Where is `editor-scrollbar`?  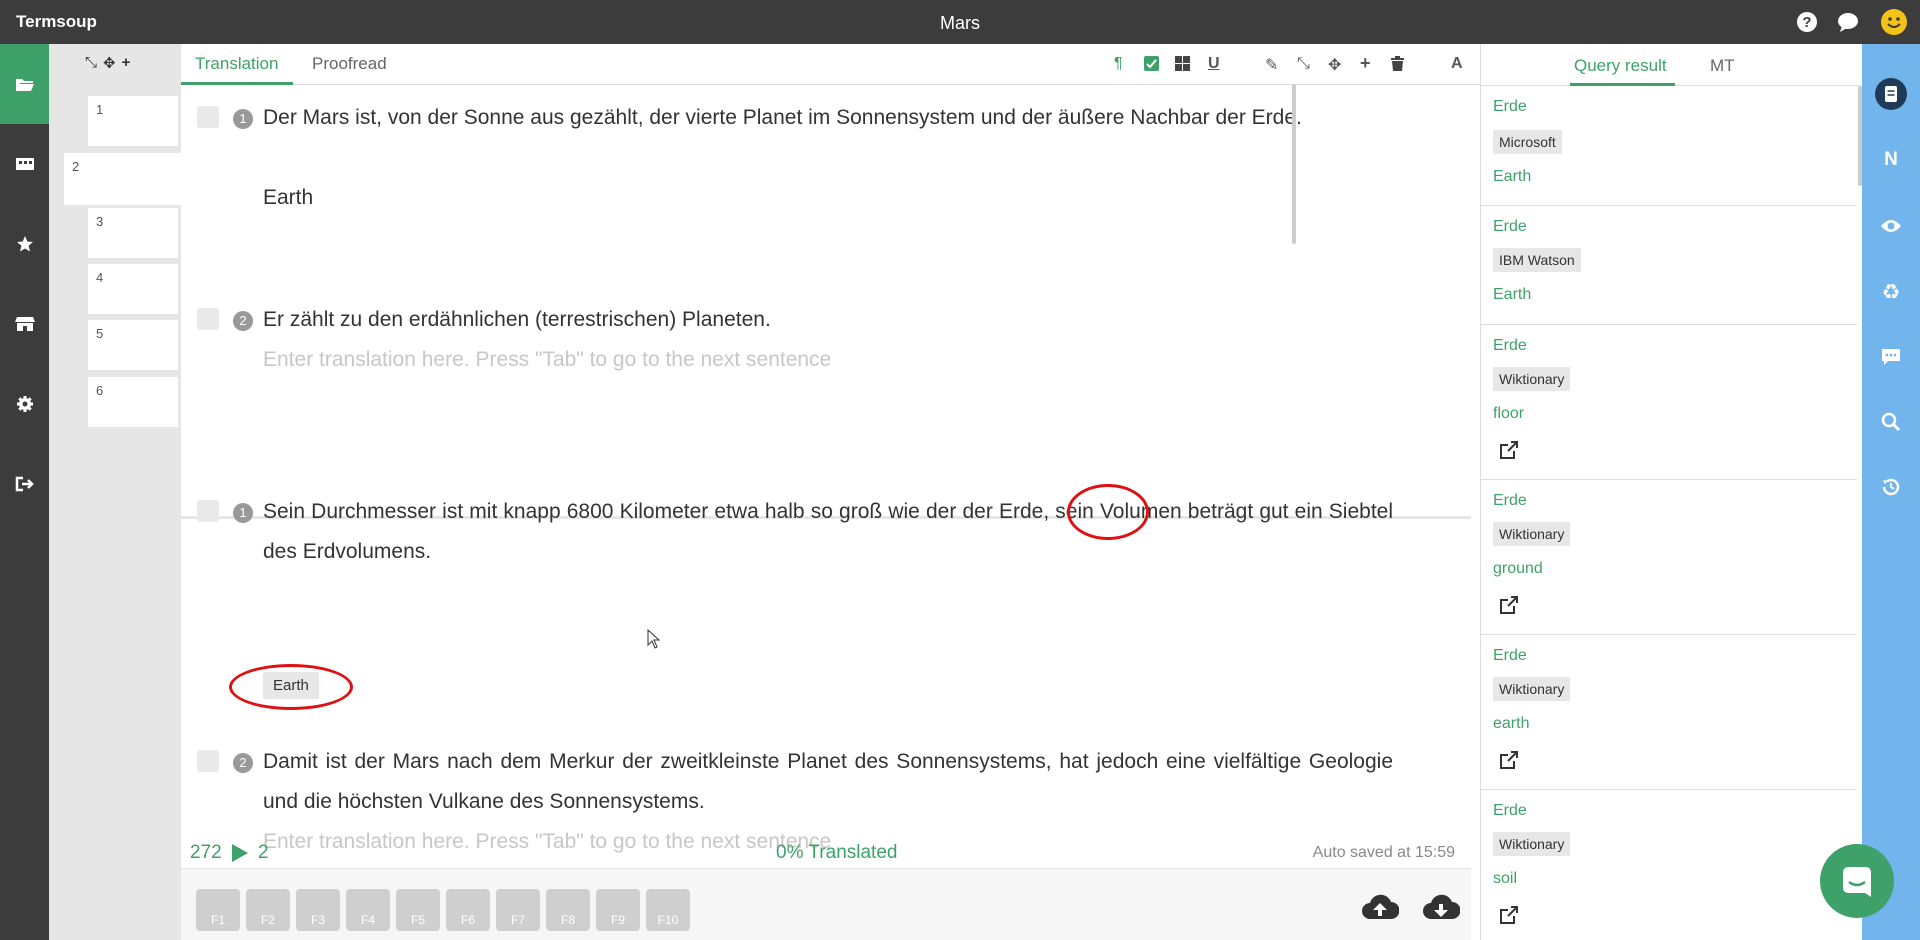 editor-scrollbar is located at coordinates (1294, 434).